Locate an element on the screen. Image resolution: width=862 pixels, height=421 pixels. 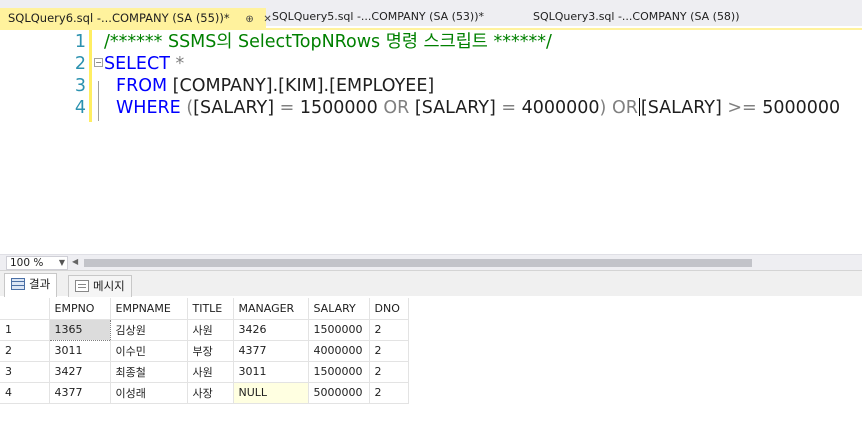
grid-cell: 3427 is located at coordinates (80, 372).